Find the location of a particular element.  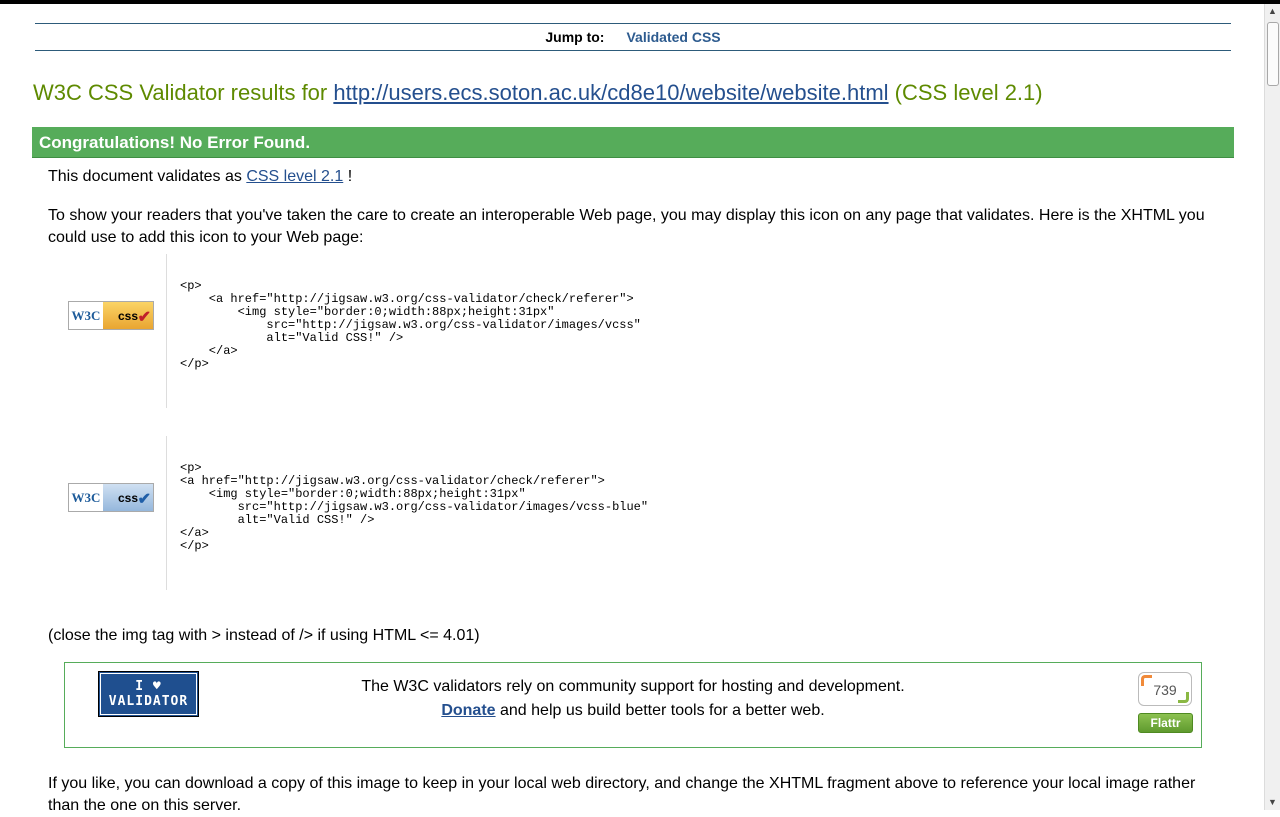

donate-link: Donate is located at coordinates (468, 710).